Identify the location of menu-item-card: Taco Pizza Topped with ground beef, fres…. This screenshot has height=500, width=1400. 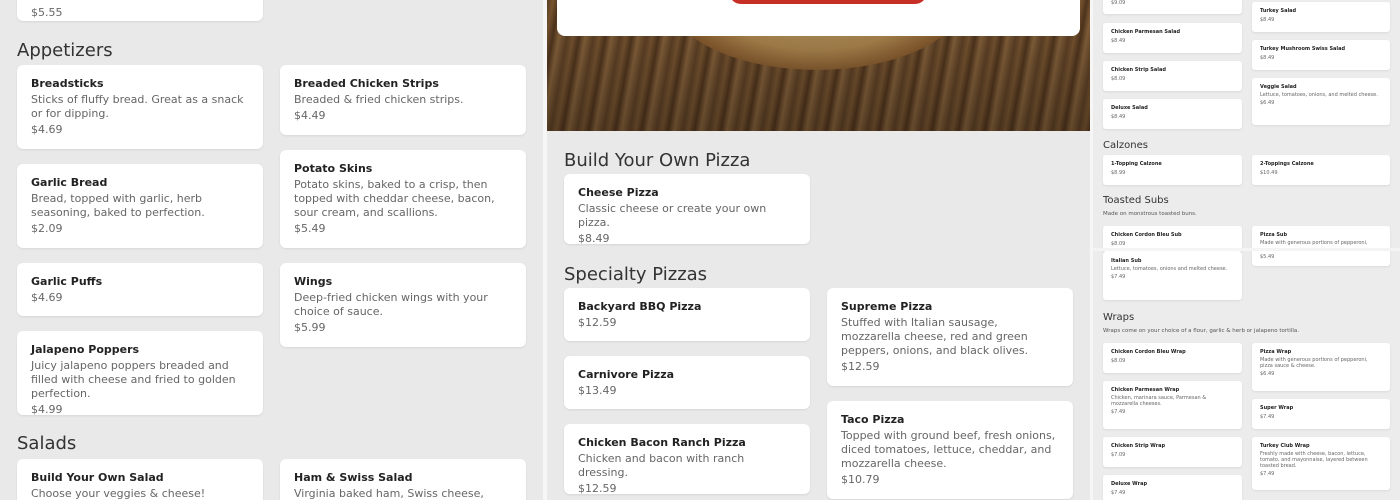
(950, 450).